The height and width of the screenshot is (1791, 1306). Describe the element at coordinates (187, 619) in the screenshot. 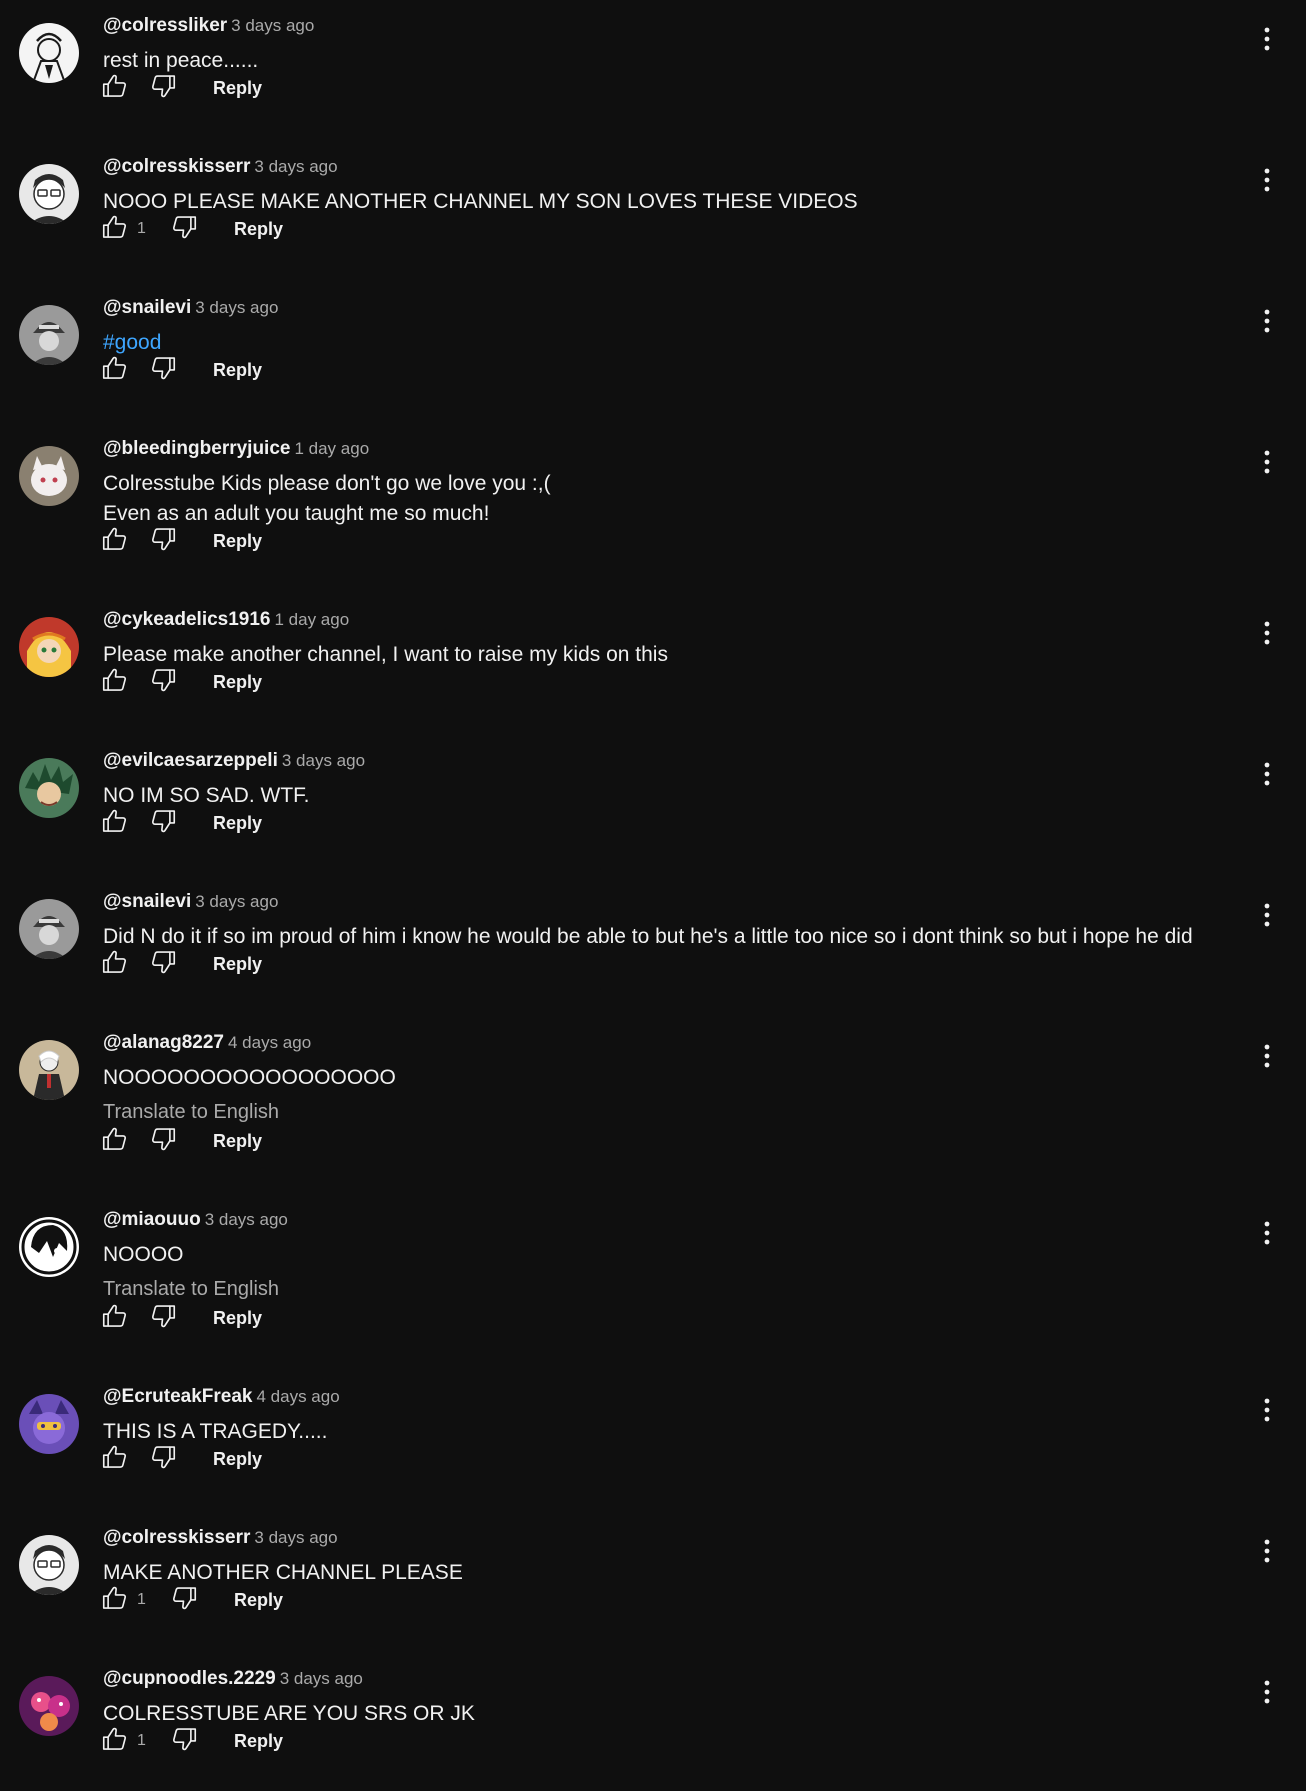

I see `author-name: @cykeadelics1916` at that location.